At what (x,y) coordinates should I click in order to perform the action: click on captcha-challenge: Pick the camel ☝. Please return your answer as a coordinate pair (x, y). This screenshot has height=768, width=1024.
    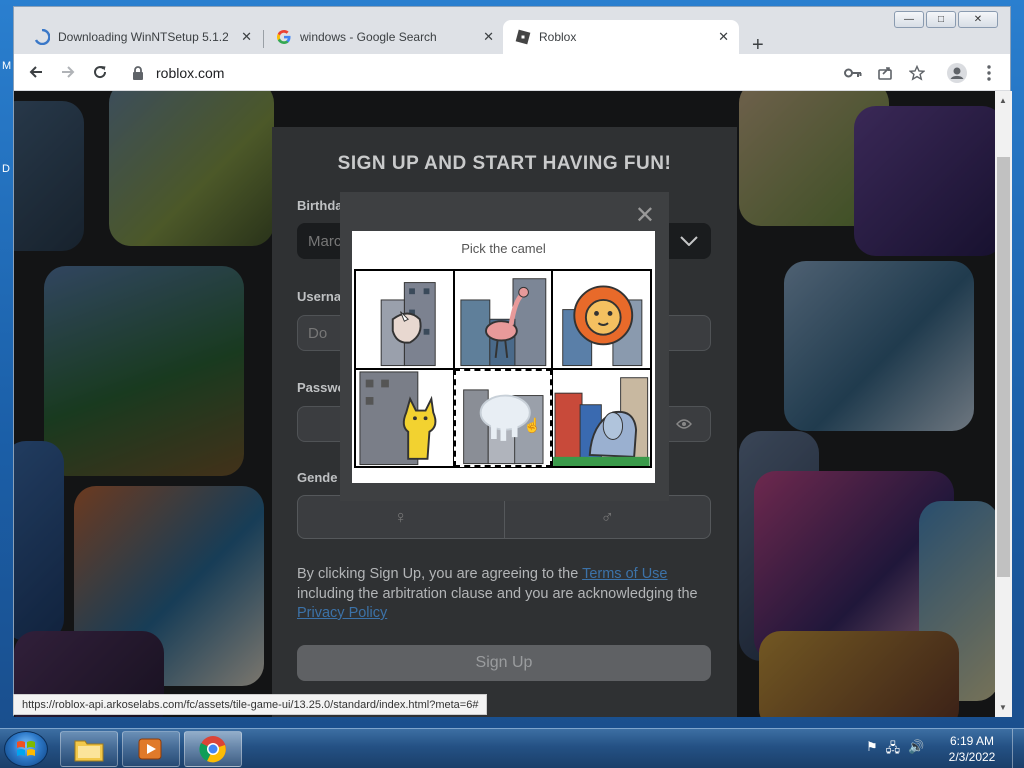
    Looking at the image, I should click on (503, 357).